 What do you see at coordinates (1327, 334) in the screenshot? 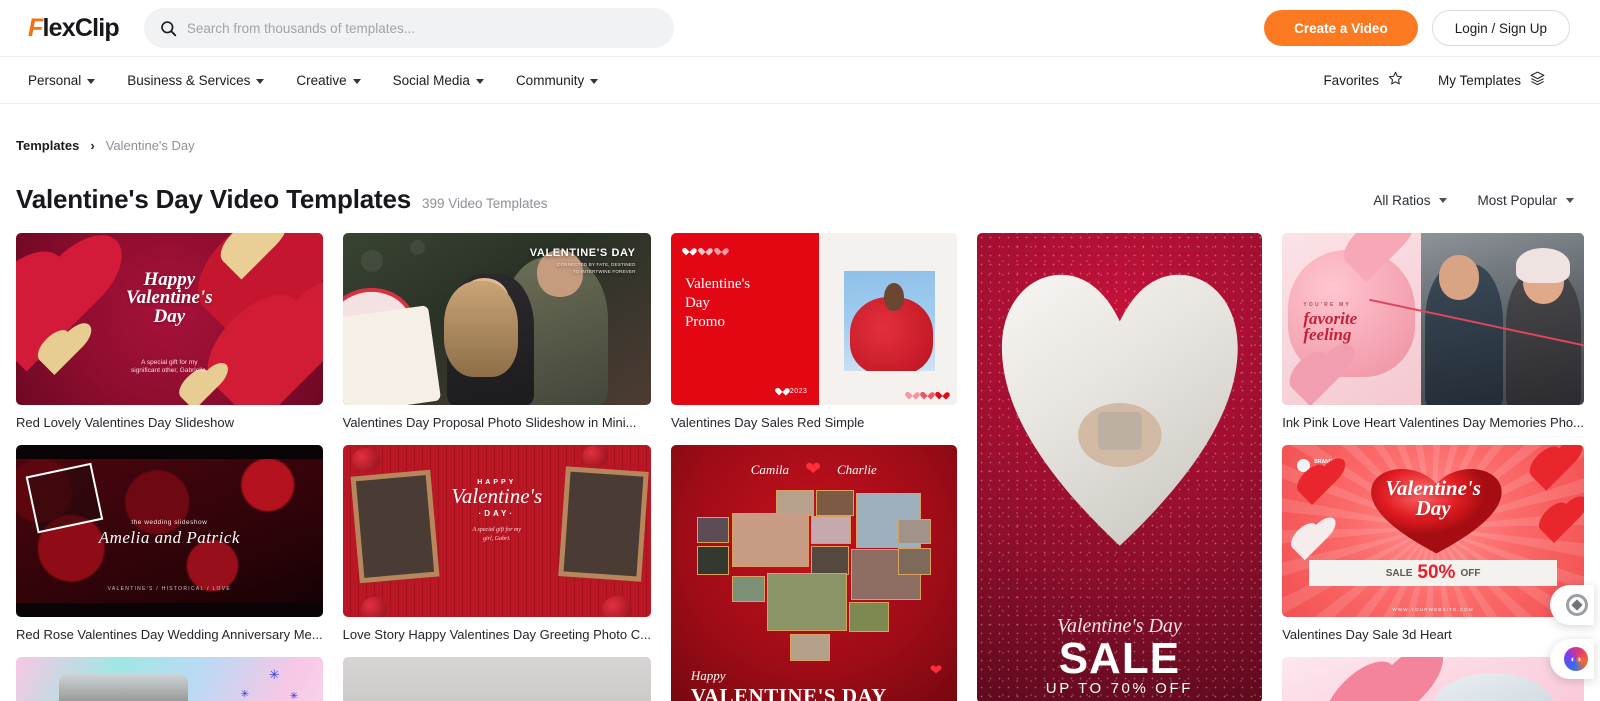
I see `artwork-line-2: feeling` at bounding box center [1327, 334].